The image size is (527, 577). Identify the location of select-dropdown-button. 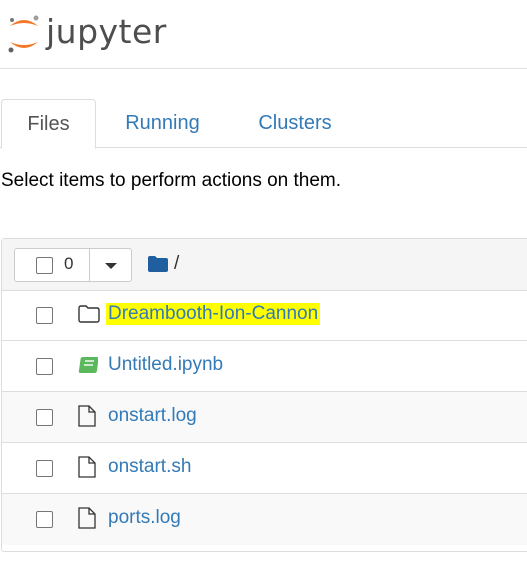
(111, 265).